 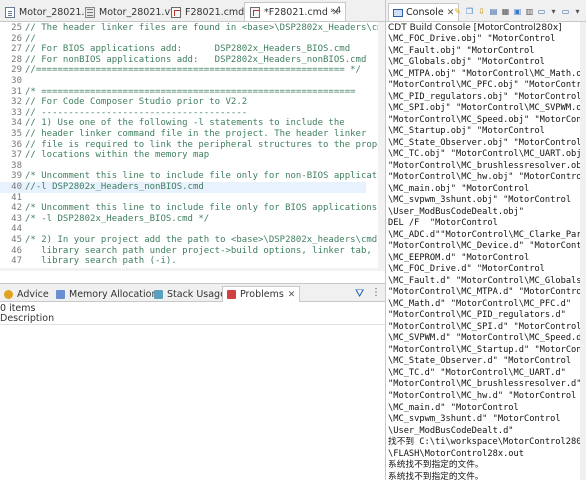 I want to click on line-number: 37, so click(x=16, y=155).